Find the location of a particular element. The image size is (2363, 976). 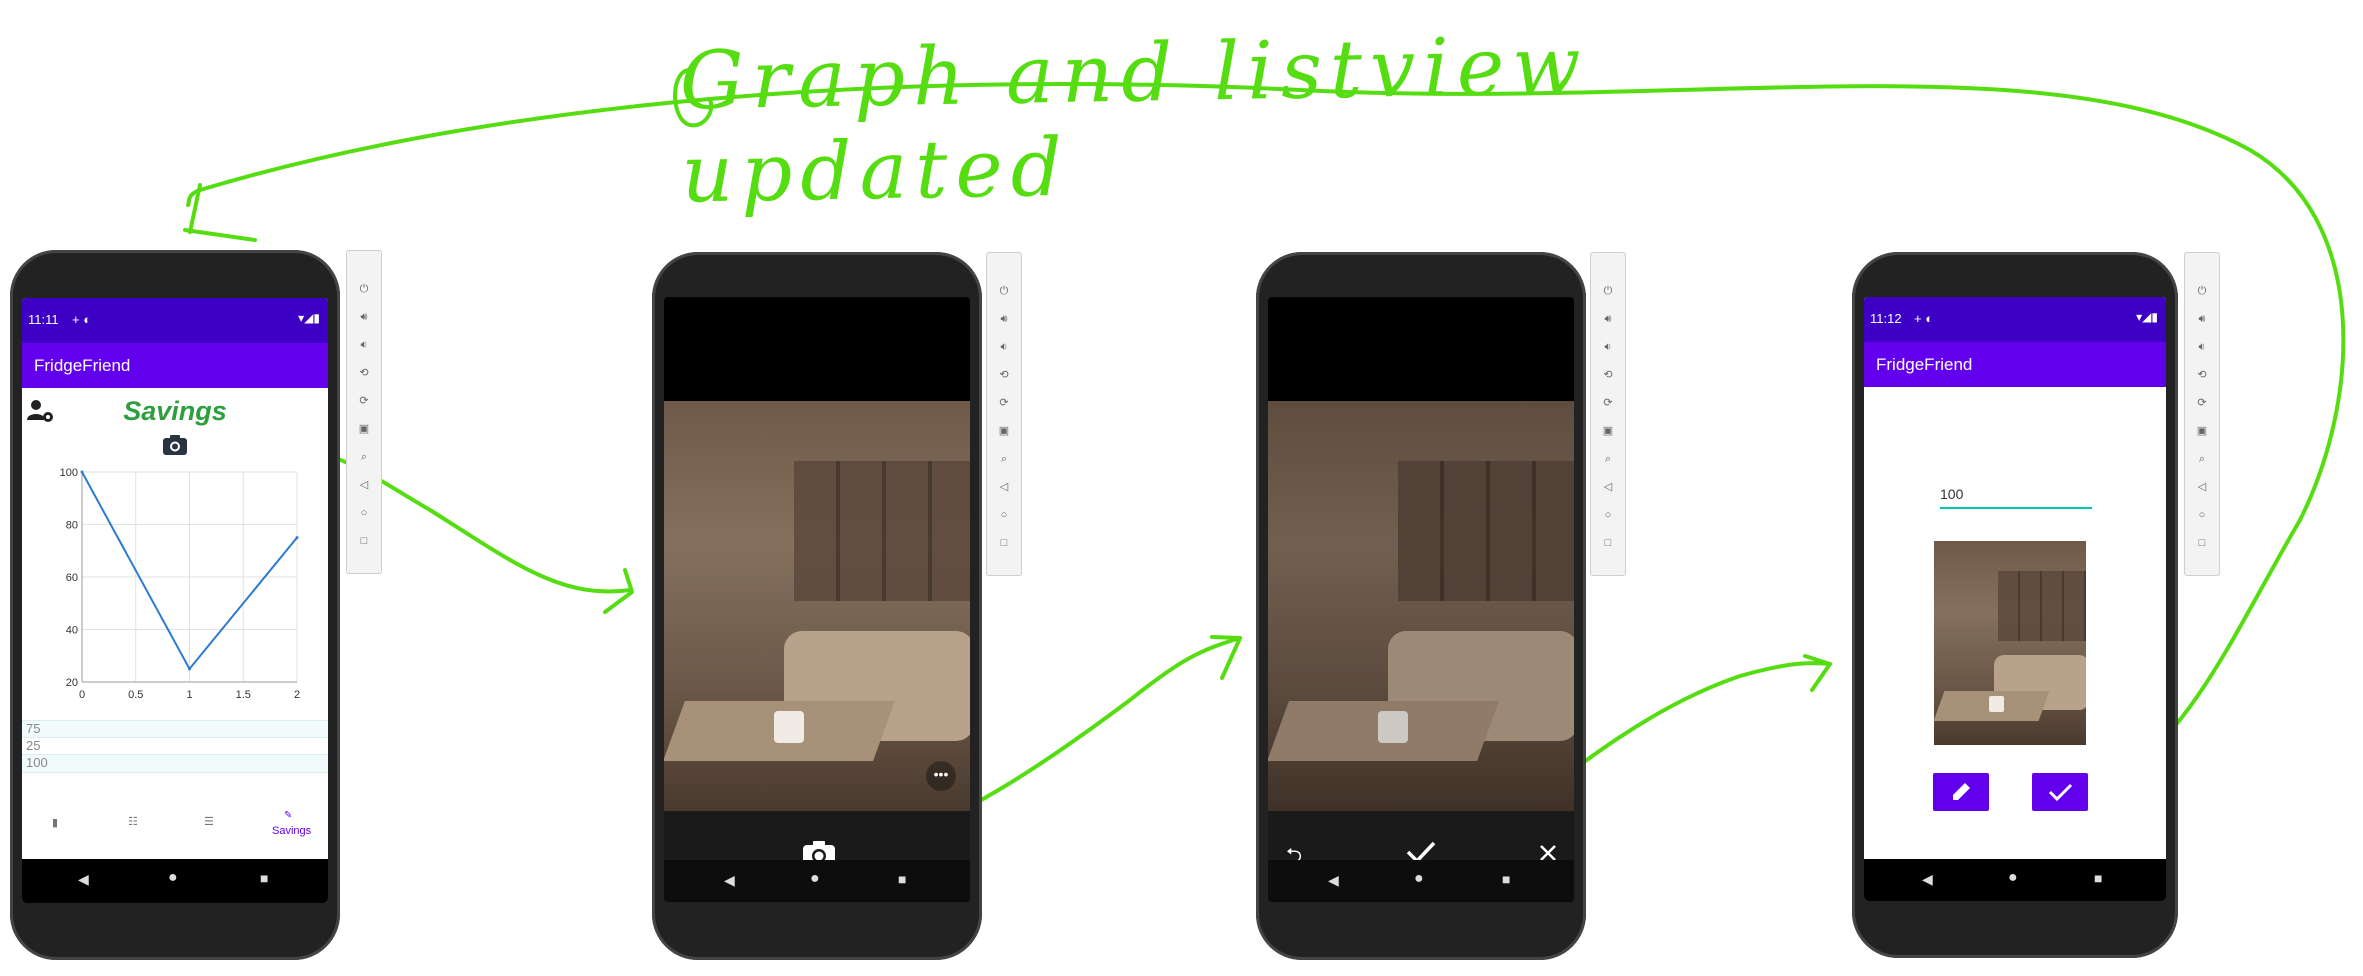

camera-preview is located at coordinates (817, 606).